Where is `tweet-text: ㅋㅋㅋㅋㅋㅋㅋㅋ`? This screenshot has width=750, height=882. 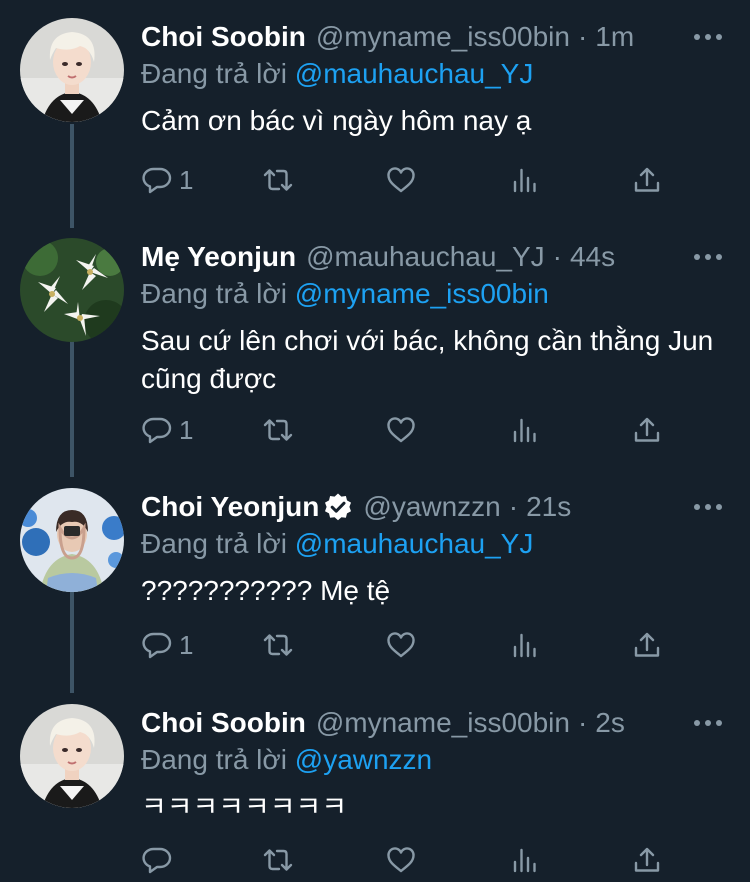 tweet-text: ㅋㅋㅋㅋㅋㅋㅋㅋ is located at coordinates (244, 806).